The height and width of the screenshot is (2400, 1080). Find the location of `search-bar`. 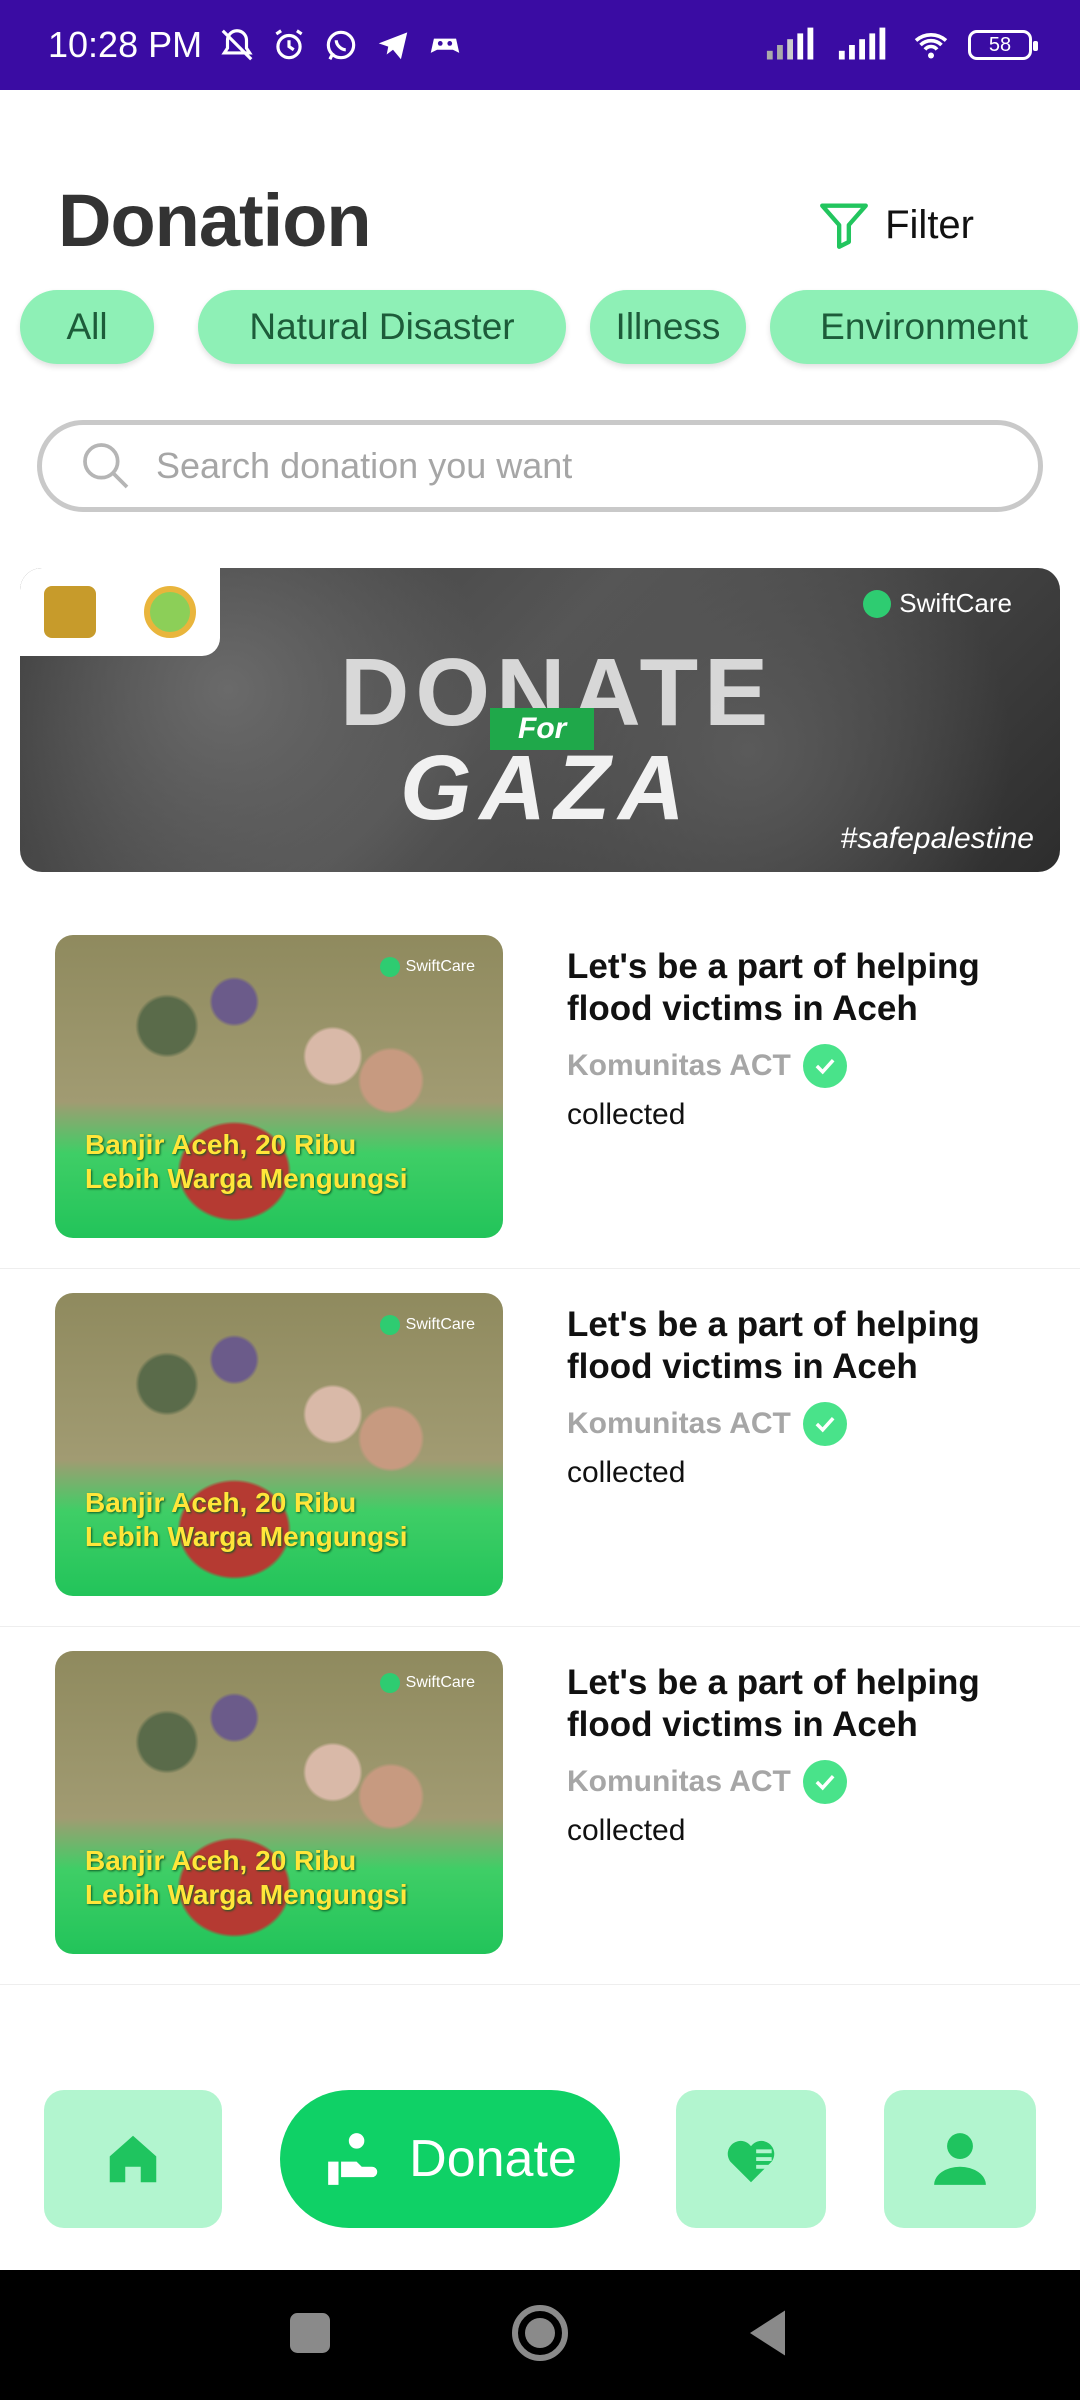

search-bar is located at coordinates (540, 466).